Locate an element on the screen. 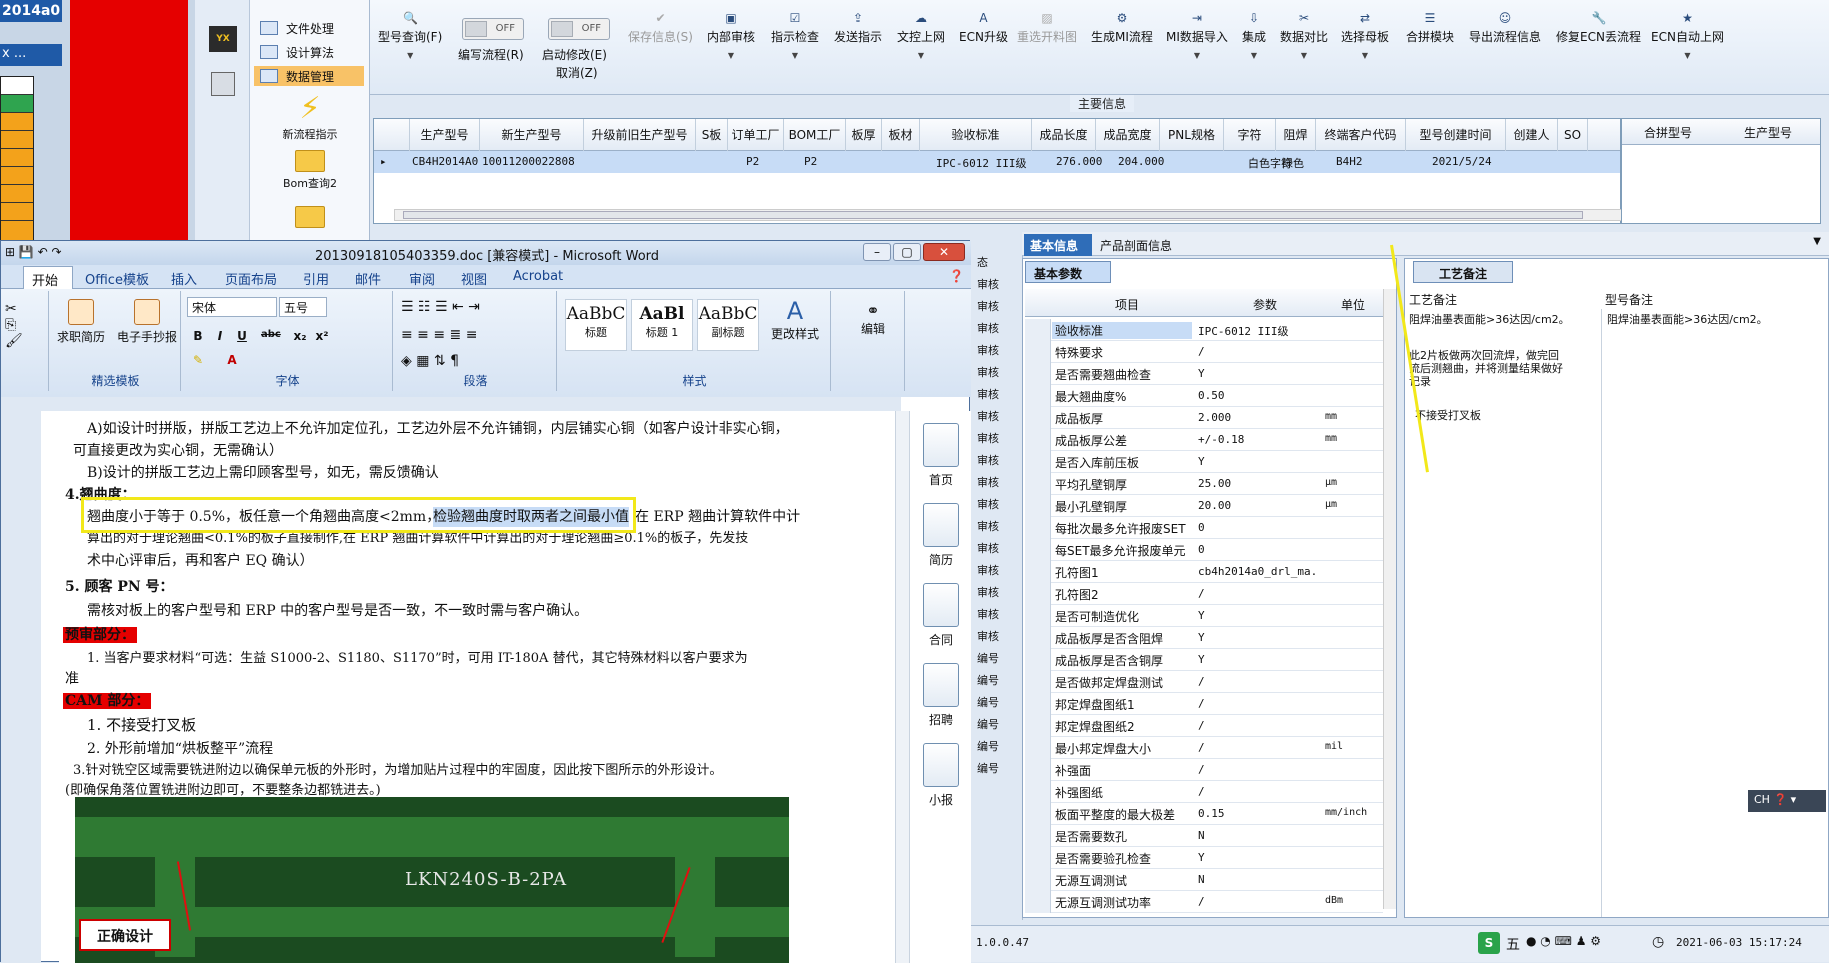 This screenshot has height=963, width=1829. style-subtitle: AaBbC 副标题 is located at coordinates (728, 325).